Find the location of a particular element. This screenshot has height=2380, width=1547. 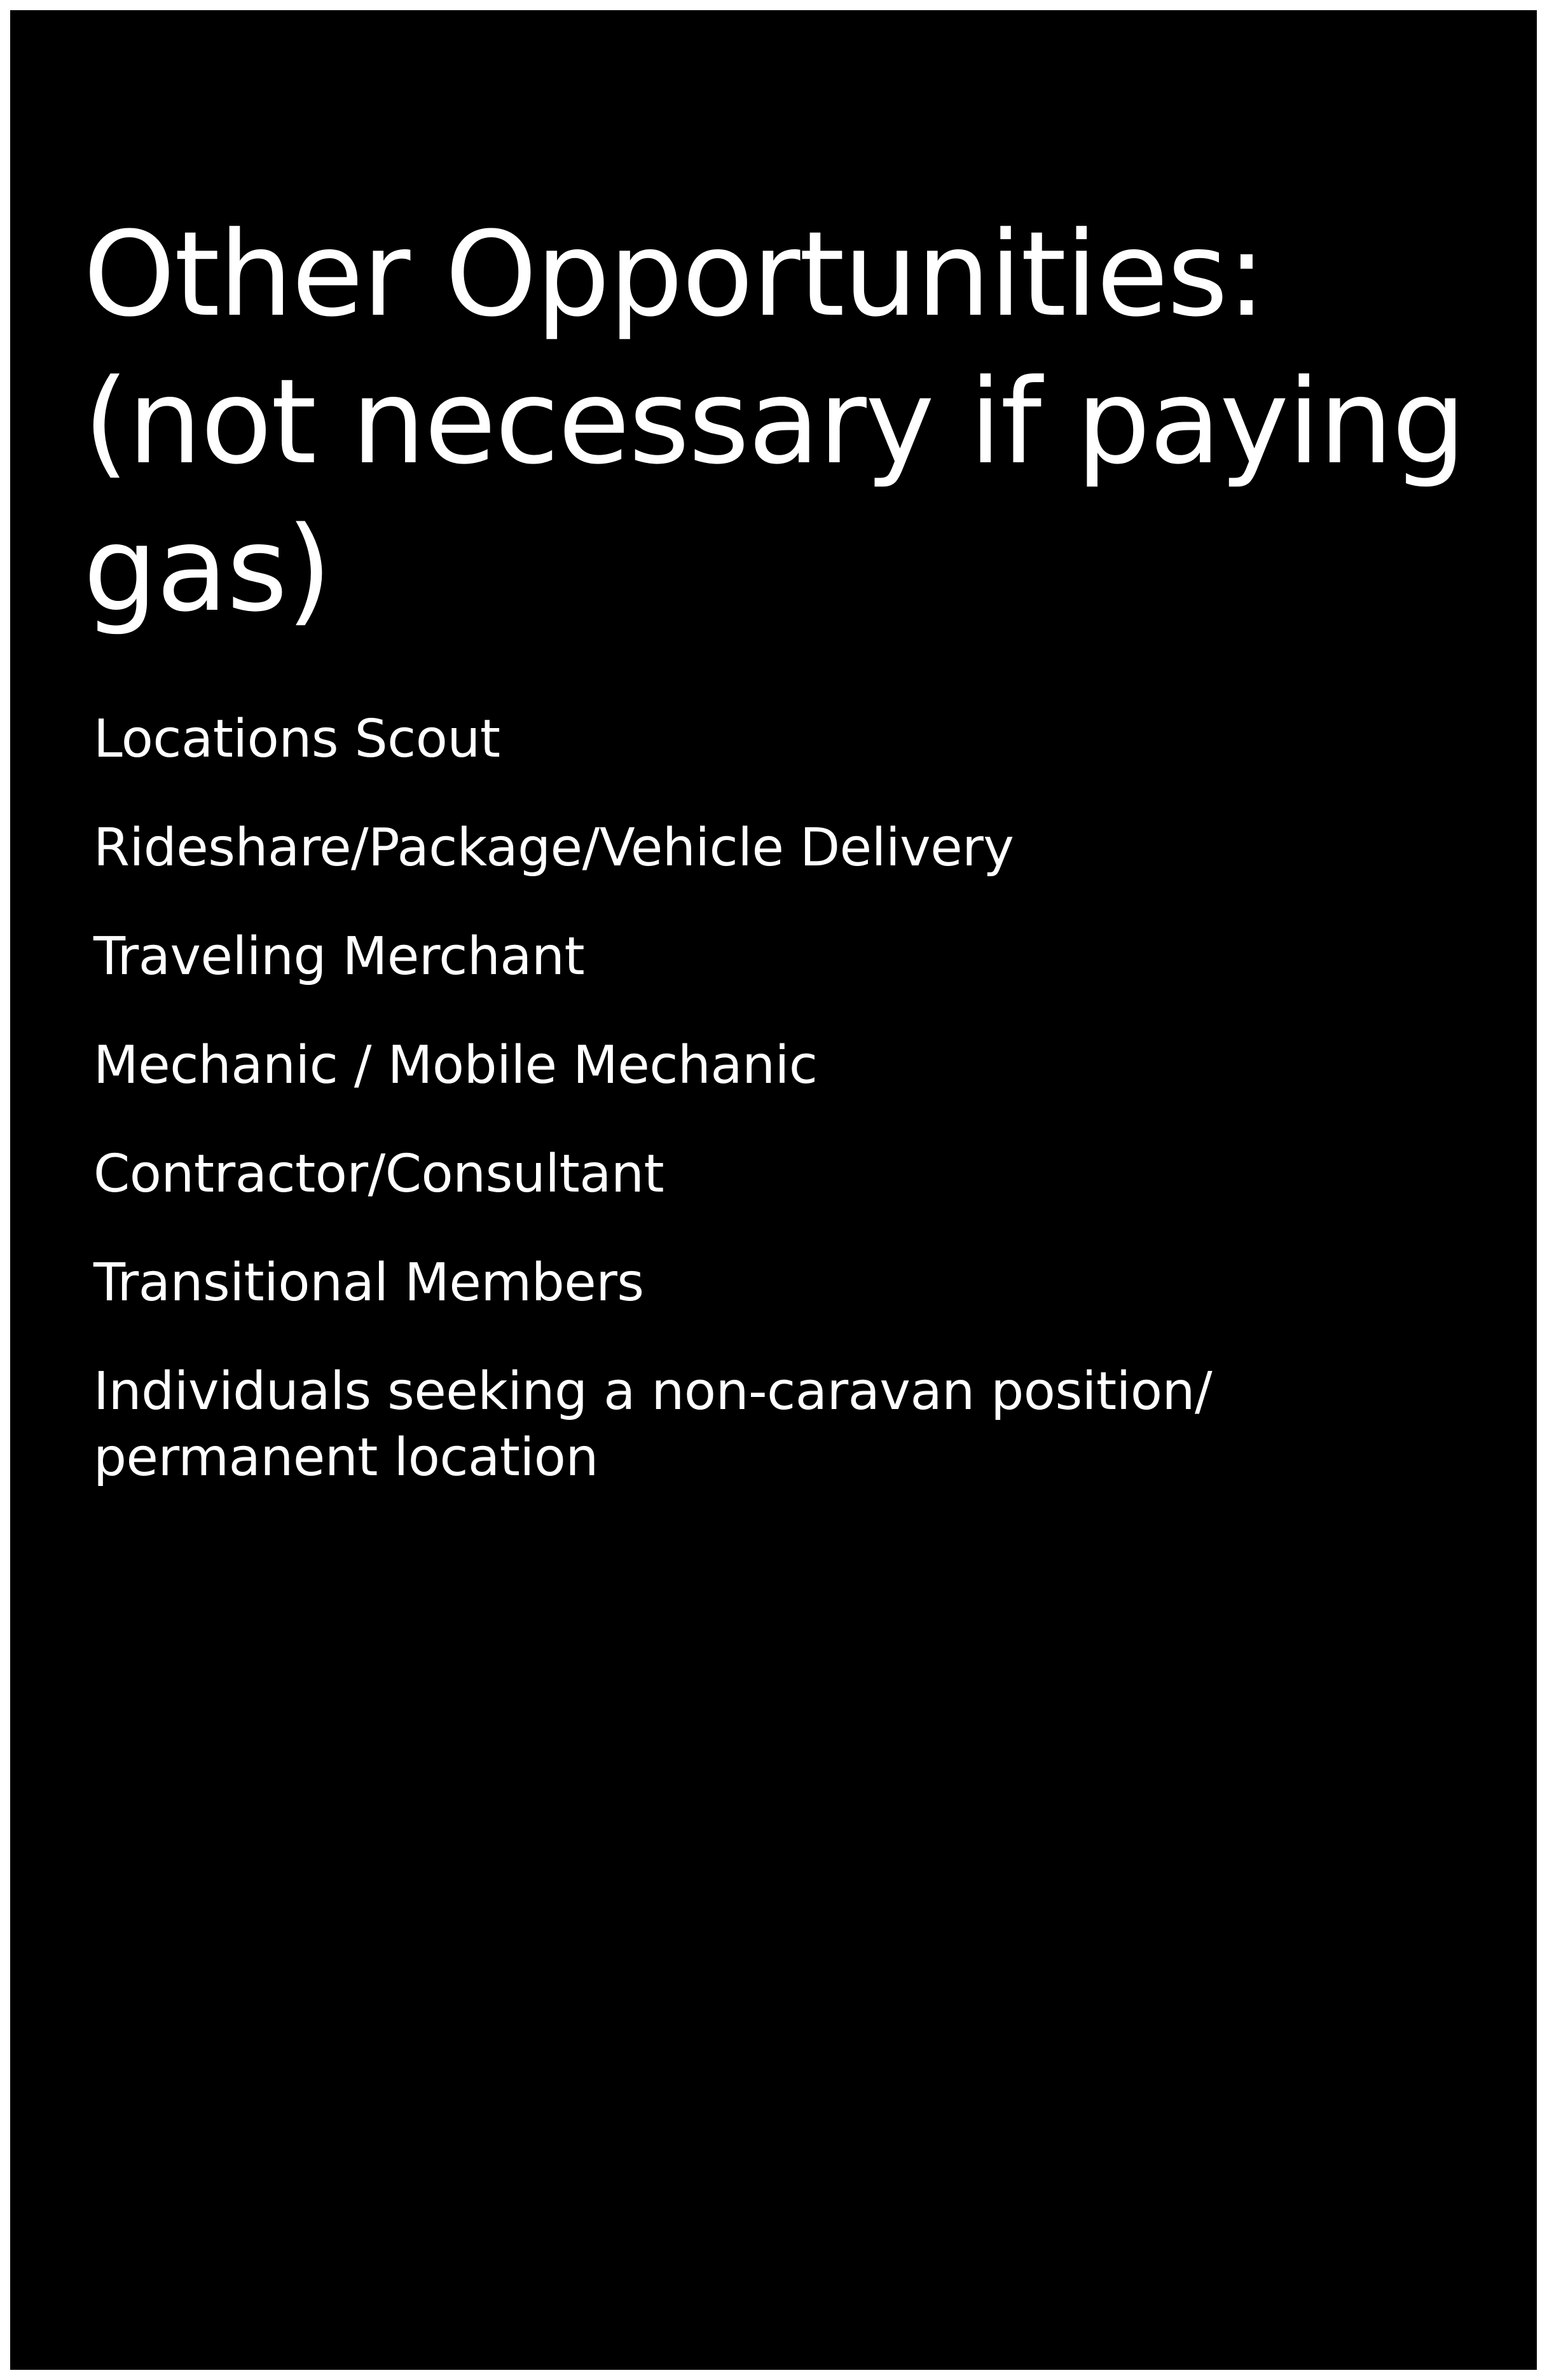

list-item: Locations Scout is located at coordinates (777, 739).